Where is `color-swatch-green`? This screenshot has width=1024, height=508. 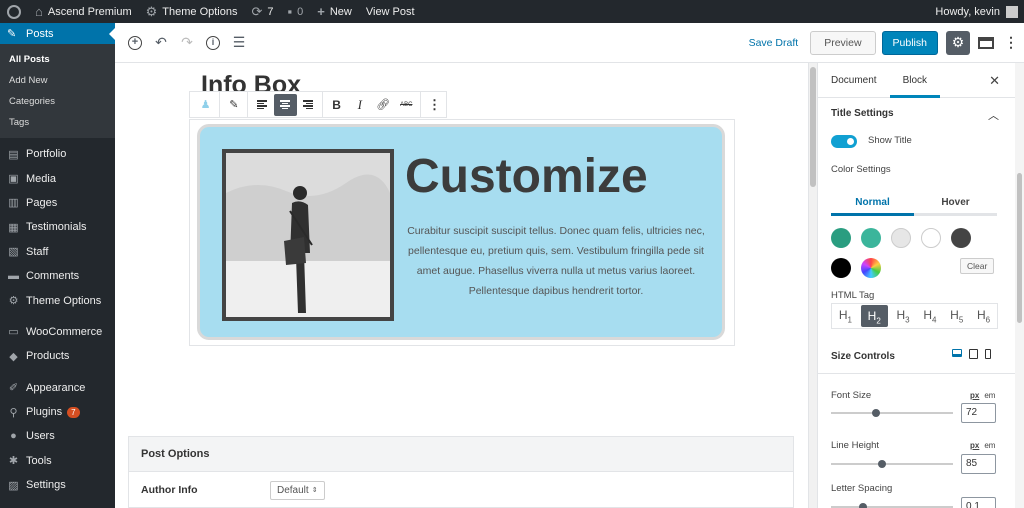 color-swatch-green is located at coordinates (841, 238).